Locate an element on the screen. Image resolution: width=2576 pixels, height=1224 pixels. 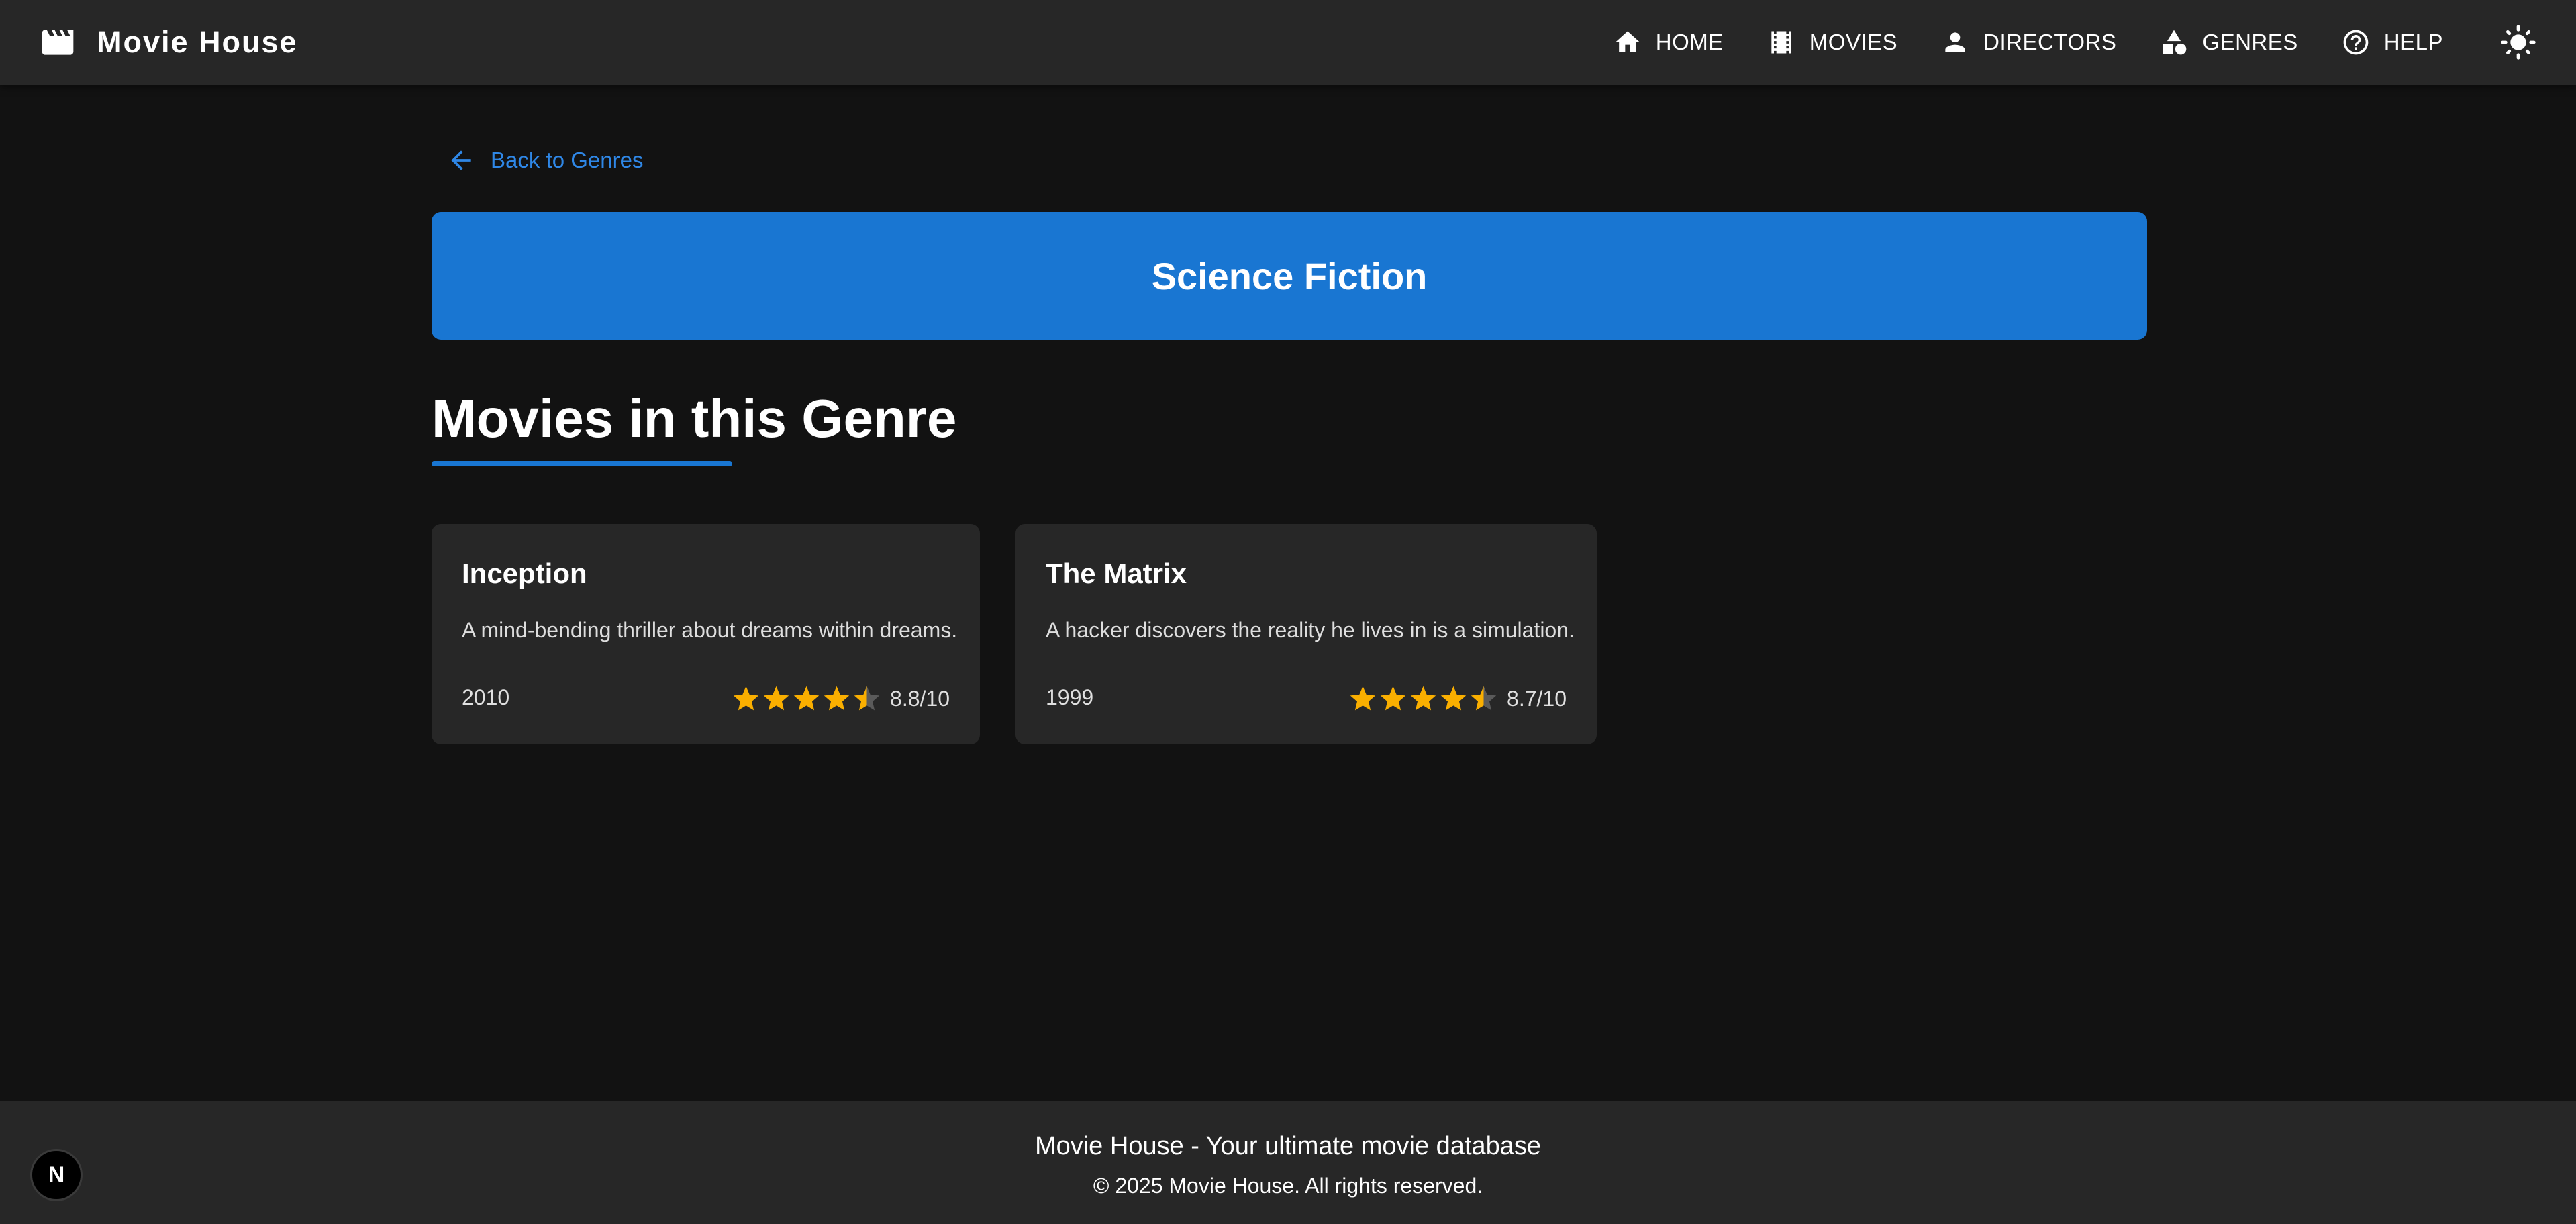
person-icon is located at coordinates (1955, 42).